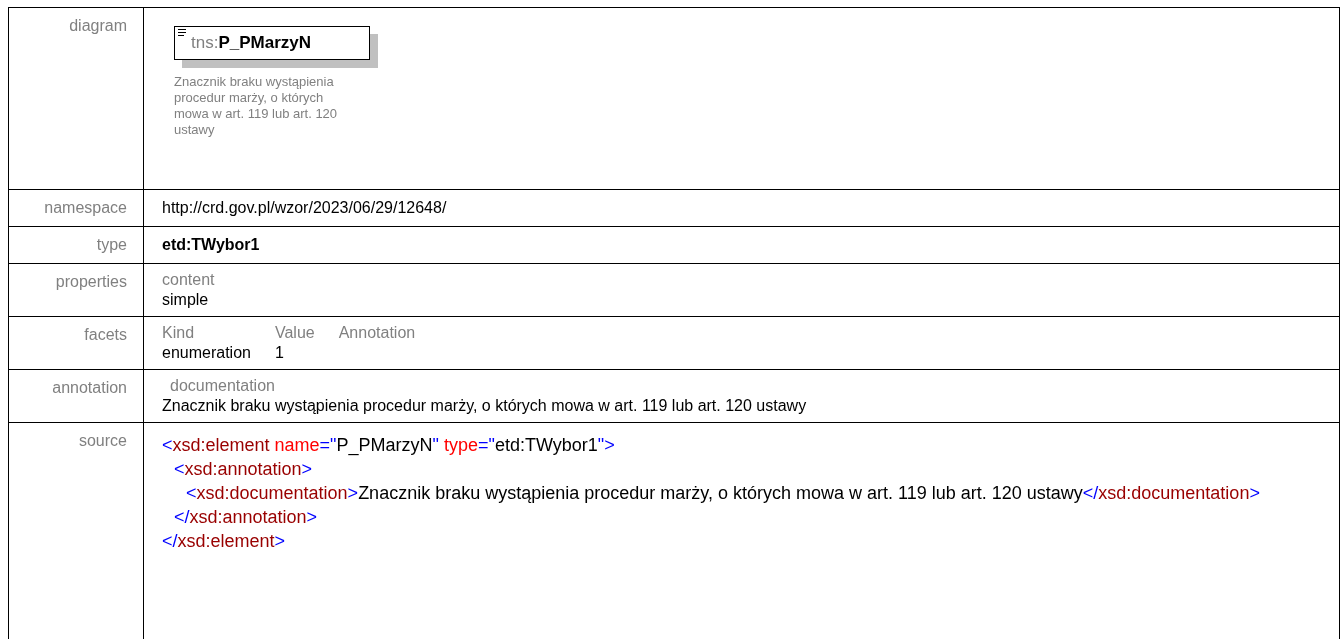  Describe the element at coordinates (89, 387) in the screenshot. I see `row-label: annotation` at that location.